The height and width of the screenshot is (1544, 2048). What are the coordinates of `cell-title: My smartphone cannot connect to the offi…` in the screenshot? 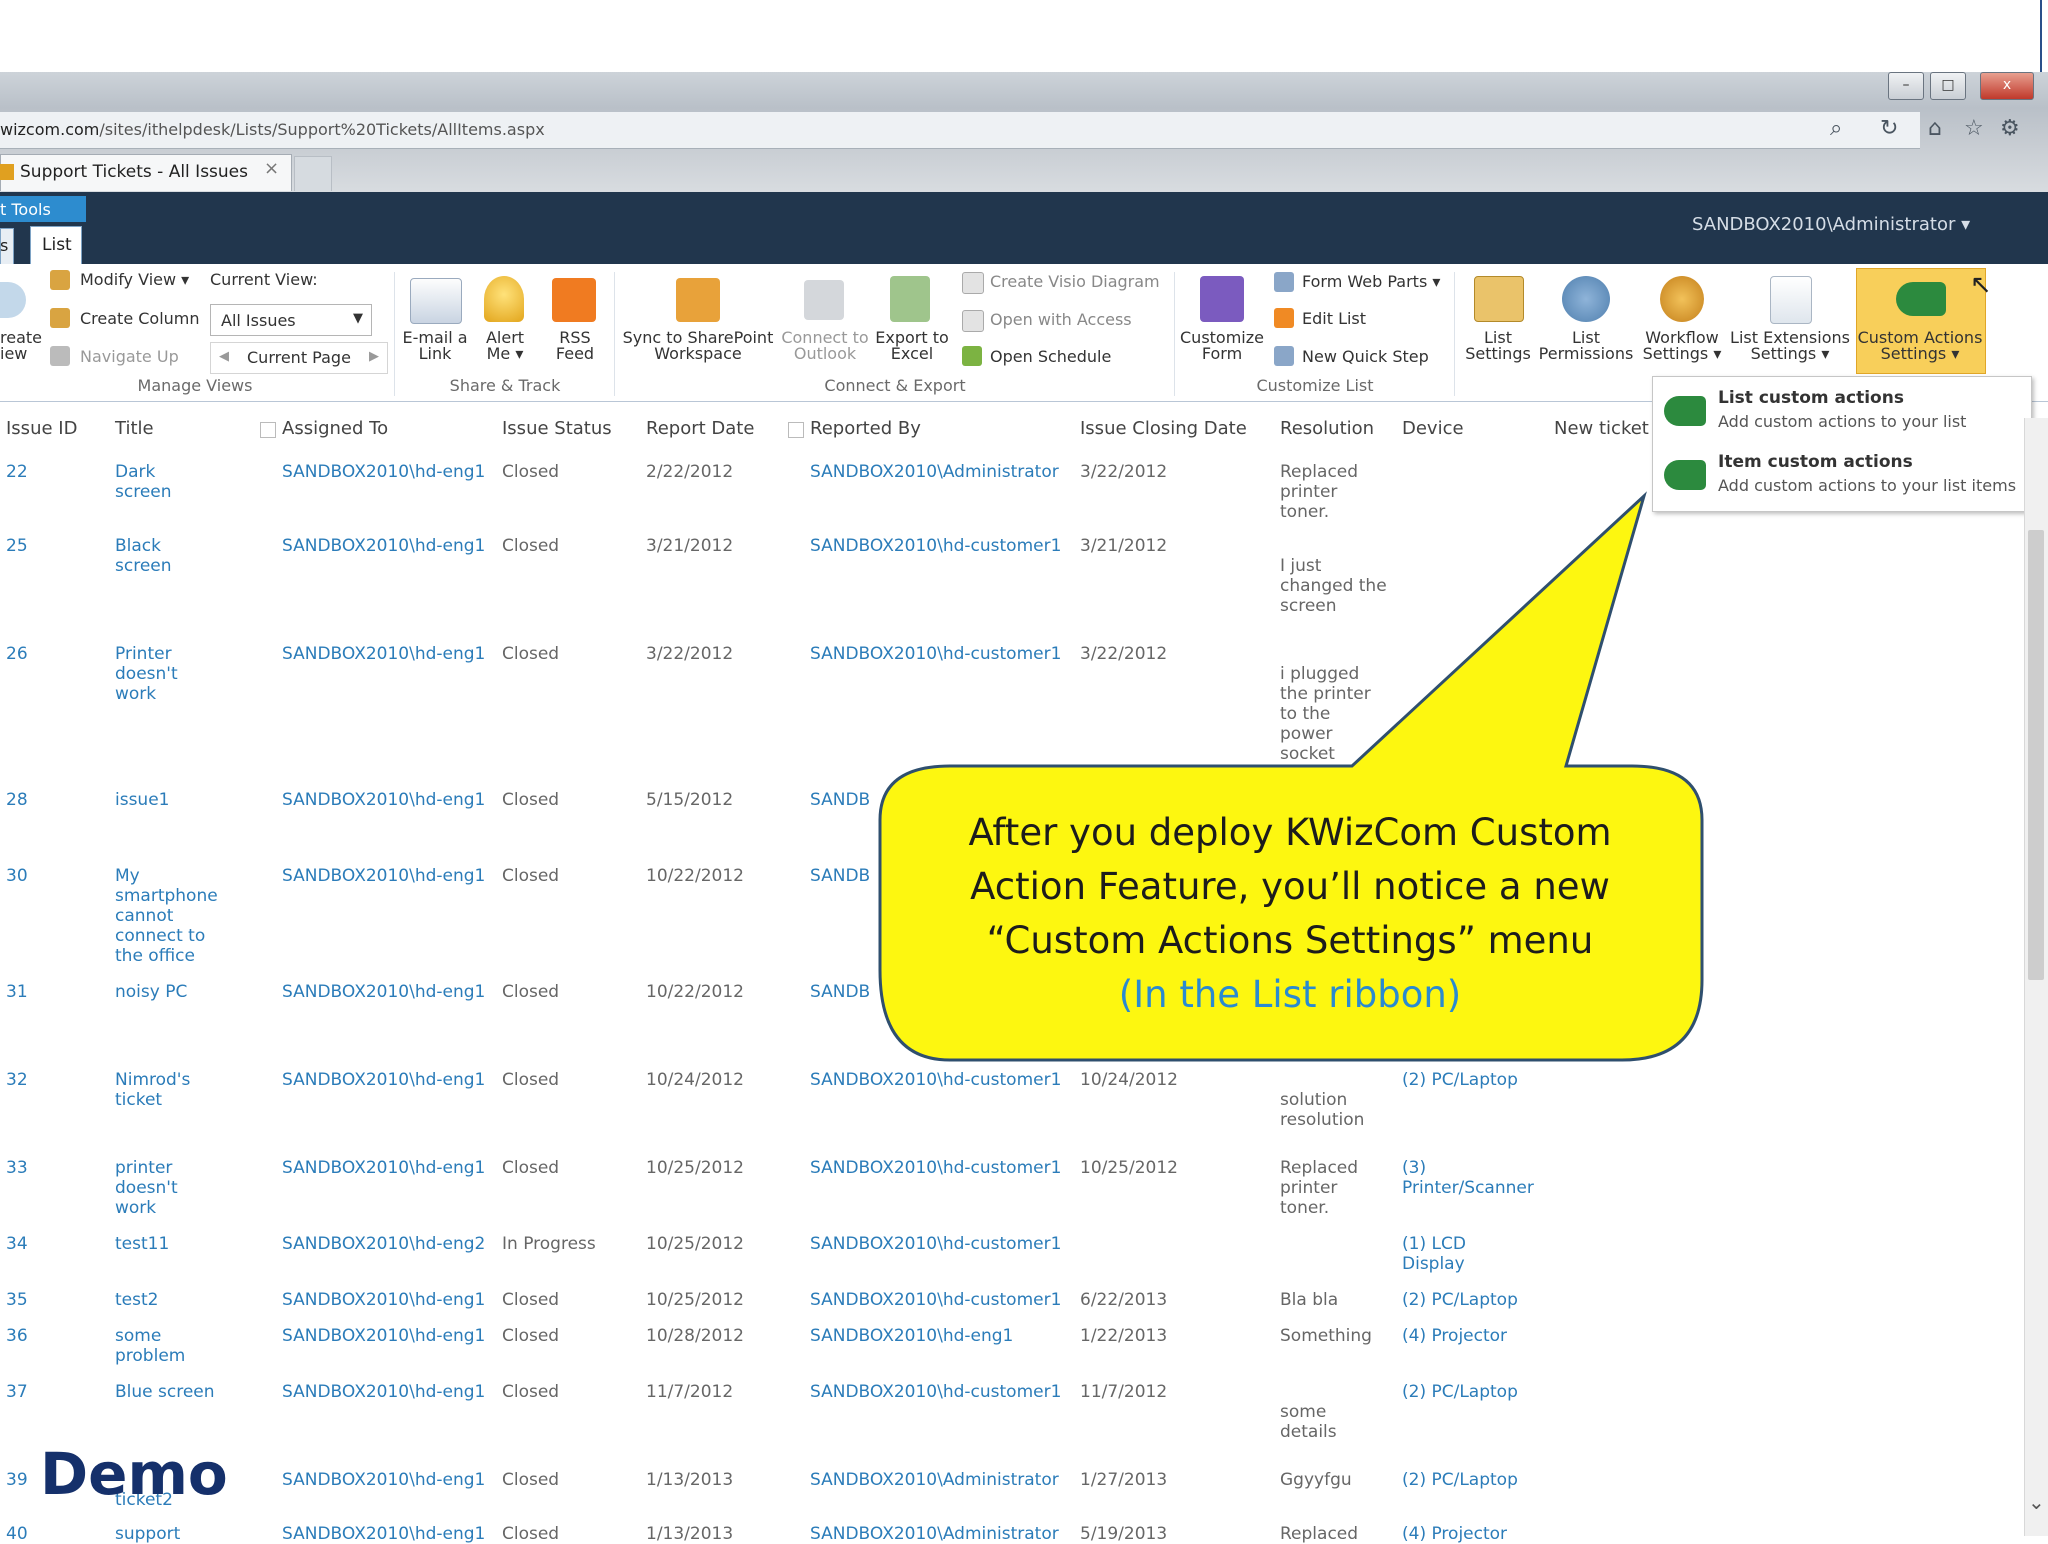 It's located at (185, 916).